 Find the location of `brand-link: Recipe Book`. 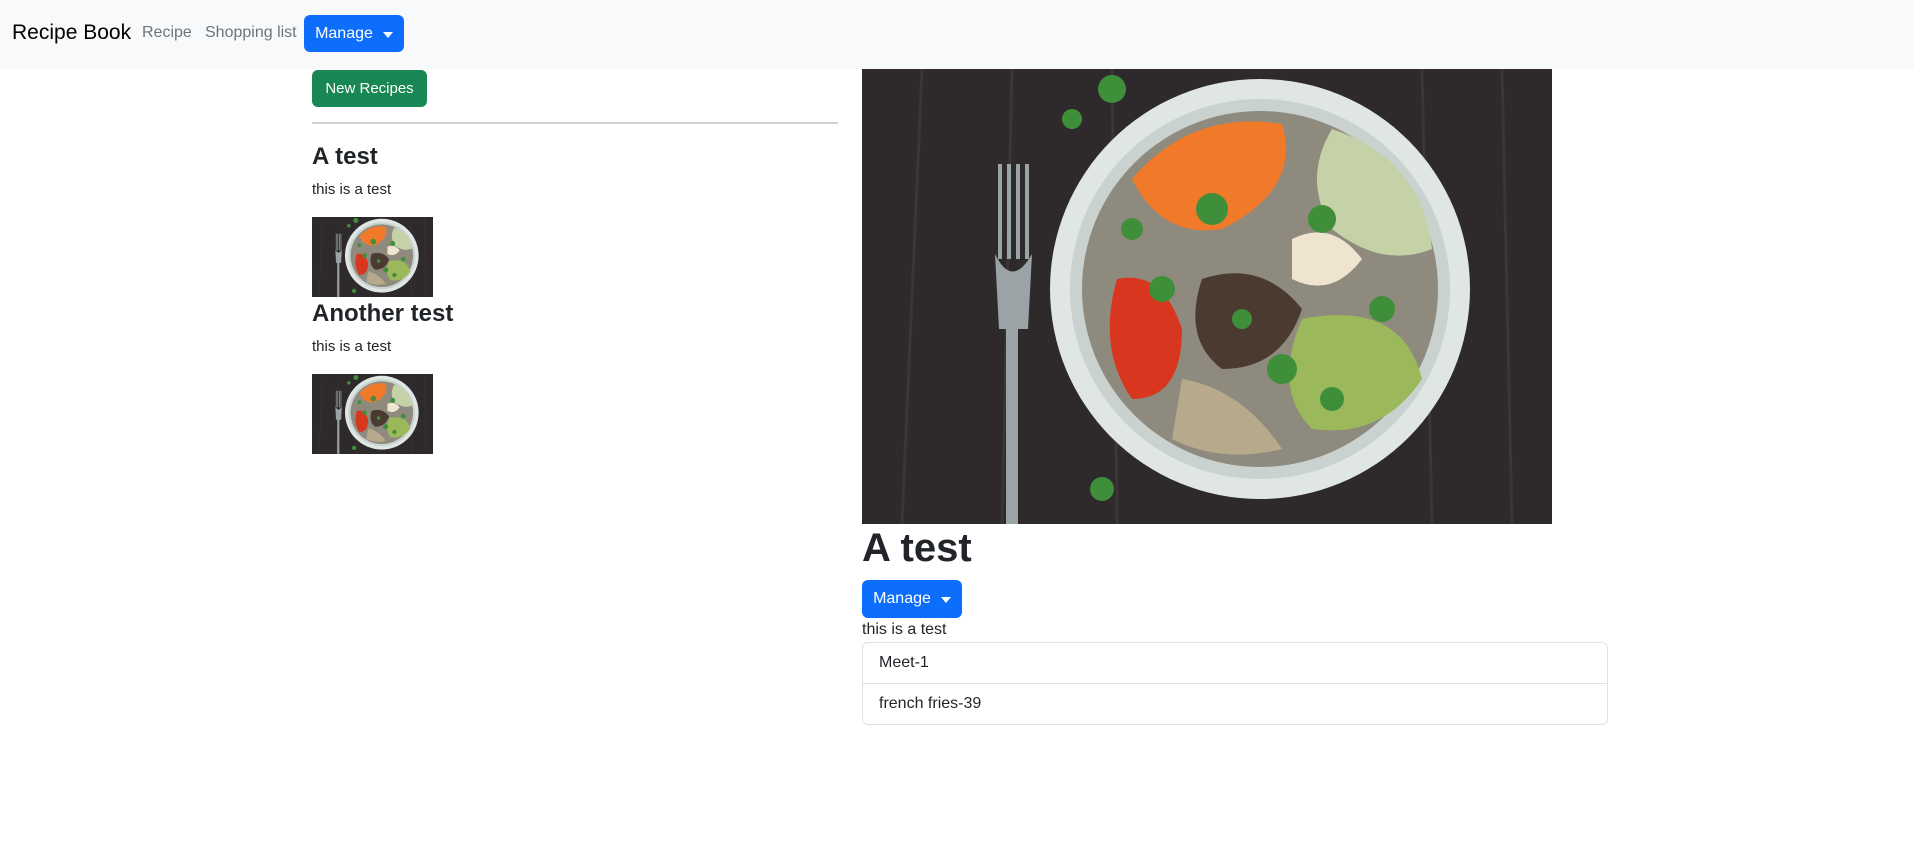

brand-link: Recipe Book is located at coordinates (71, 33).